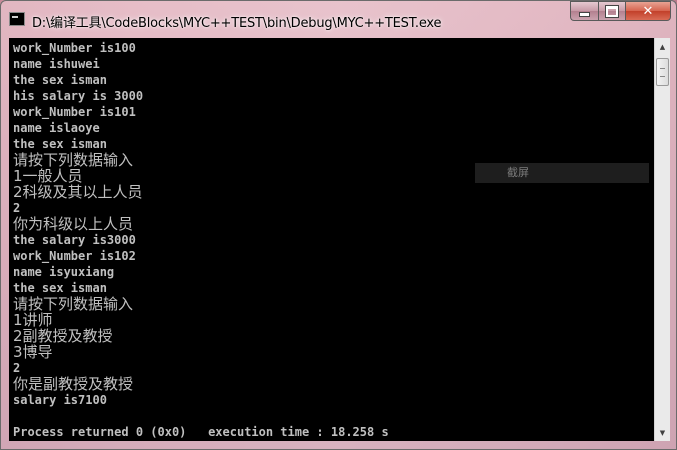  I want to click on vertical-scrollbar: ▲ ▼, so click(662, 239).